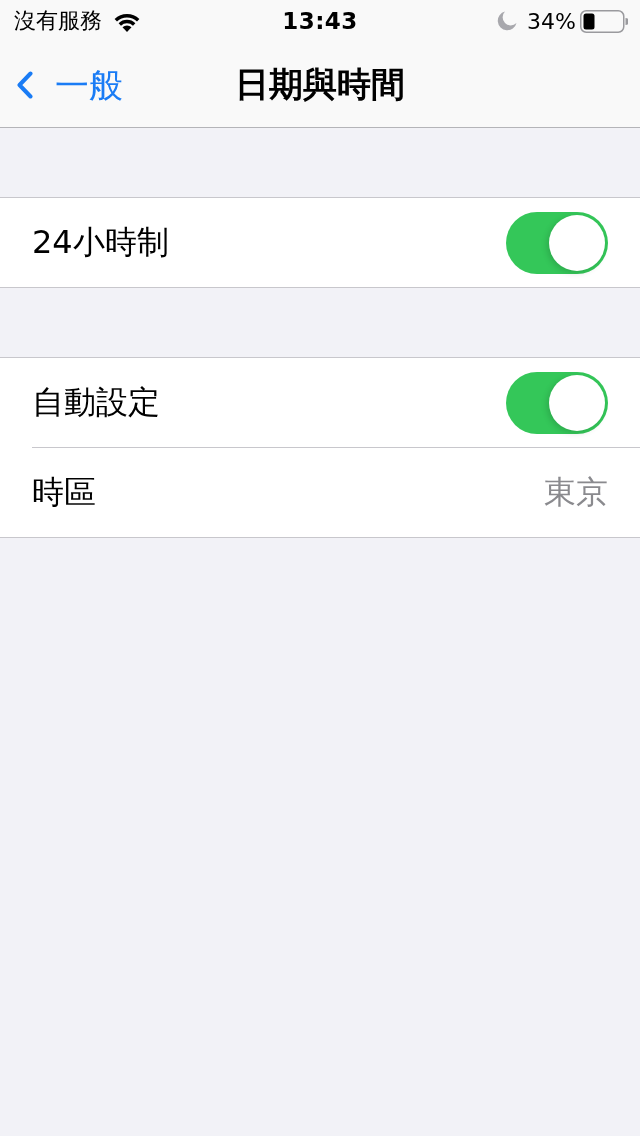 Image resolution: width=640 pixels, height=1136 pixels. Describe the element at coordinates (96, 402) in the screenshot. I see `setting-label: 自動設定` at that location.